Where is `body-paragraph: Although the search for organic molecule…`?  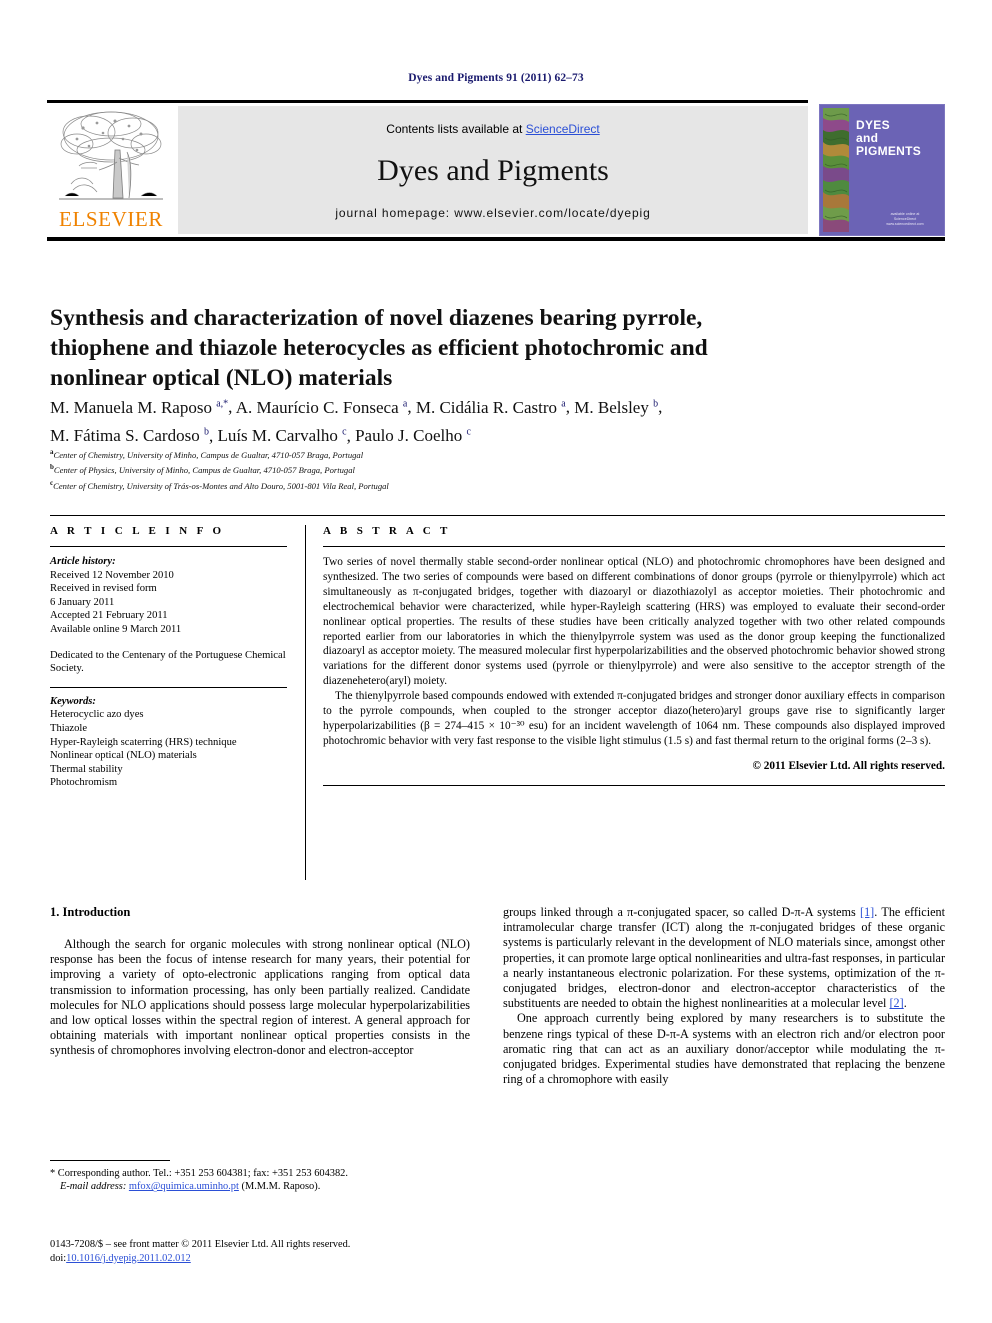 body-paragraph: Although the search for organic molecule… is located at coordinates (260, 997).